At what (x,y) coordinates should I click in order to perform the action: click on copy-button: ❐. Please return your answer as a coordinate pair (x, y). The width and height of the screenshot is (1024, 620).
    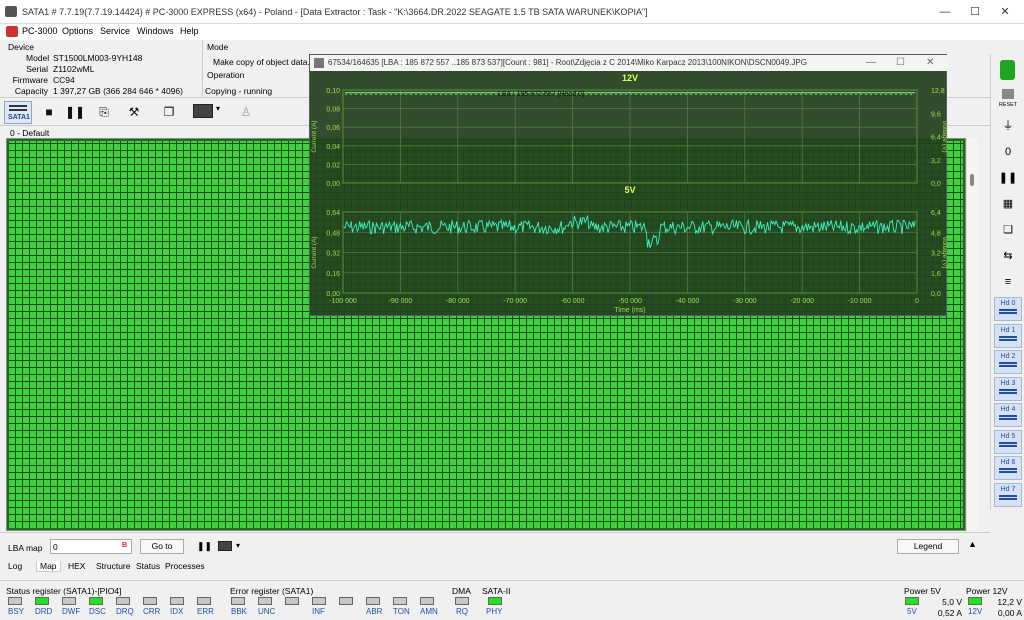
    Looking at the image, I should click on (169, 112).